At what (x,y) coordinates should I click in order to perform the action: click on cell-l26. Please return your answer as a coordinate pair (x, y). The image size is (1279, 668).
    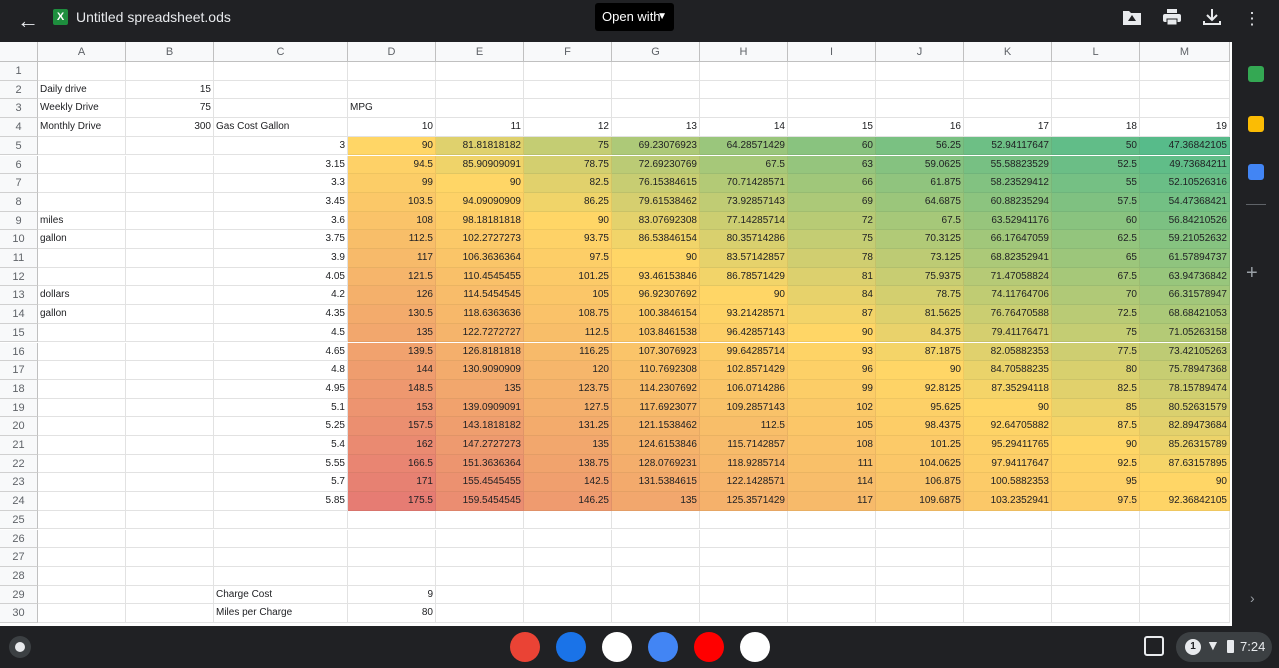
    Looking at the image, I should click on (1096, 539).